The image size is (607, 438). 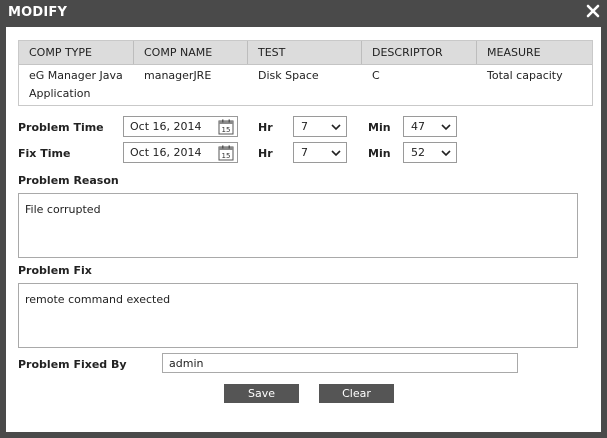 What do you see at coordinates (76, 85) in the screenshot?
I see `cell-comp-type: eG Manager Java Application` at bounding box center [76, 85].